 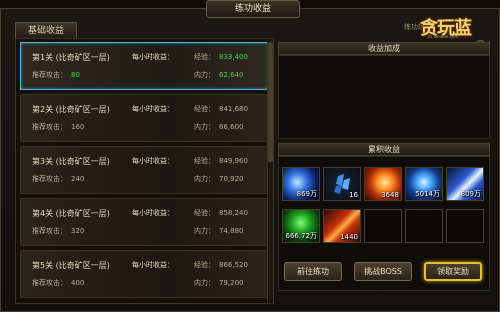 I want to click on exp-value: 经验： 841,680, so click(x=221, y=109).